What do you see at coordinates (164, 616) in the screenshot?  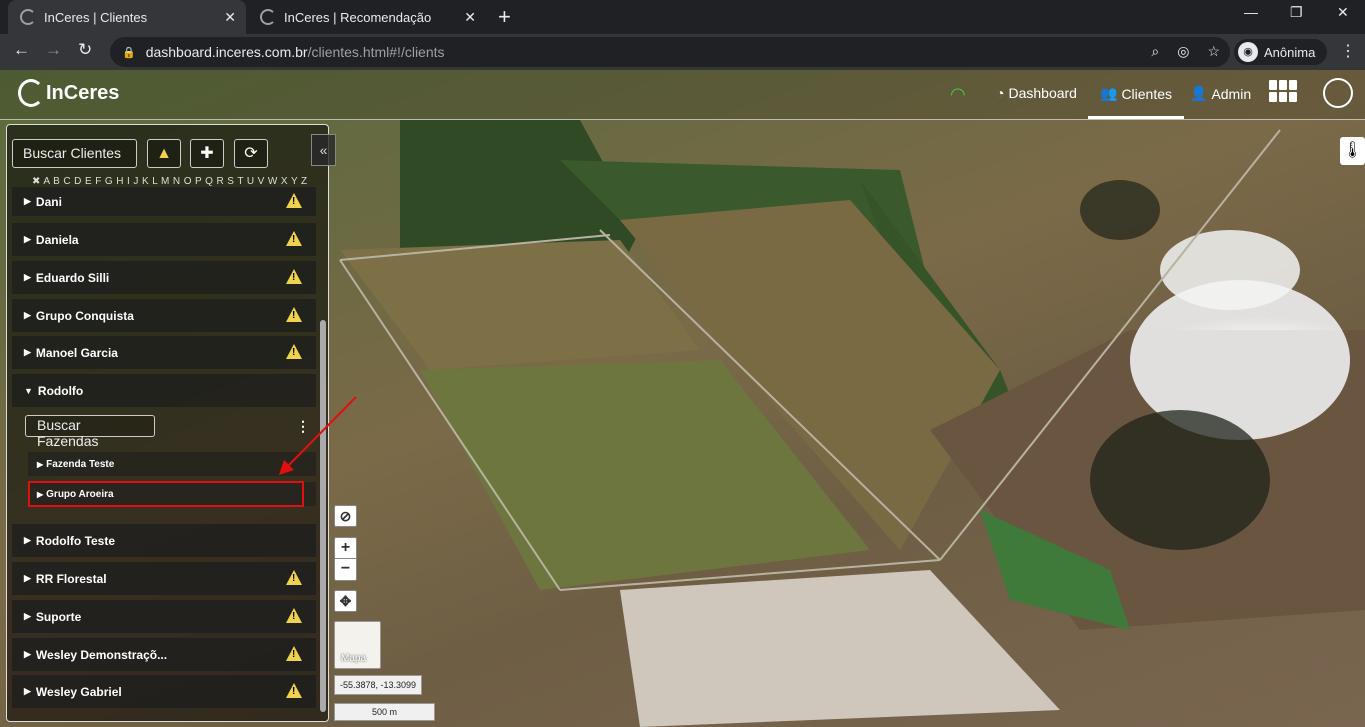 I see `client-row-suporte: ▶ Suporte` at bounding box center [164, 616].